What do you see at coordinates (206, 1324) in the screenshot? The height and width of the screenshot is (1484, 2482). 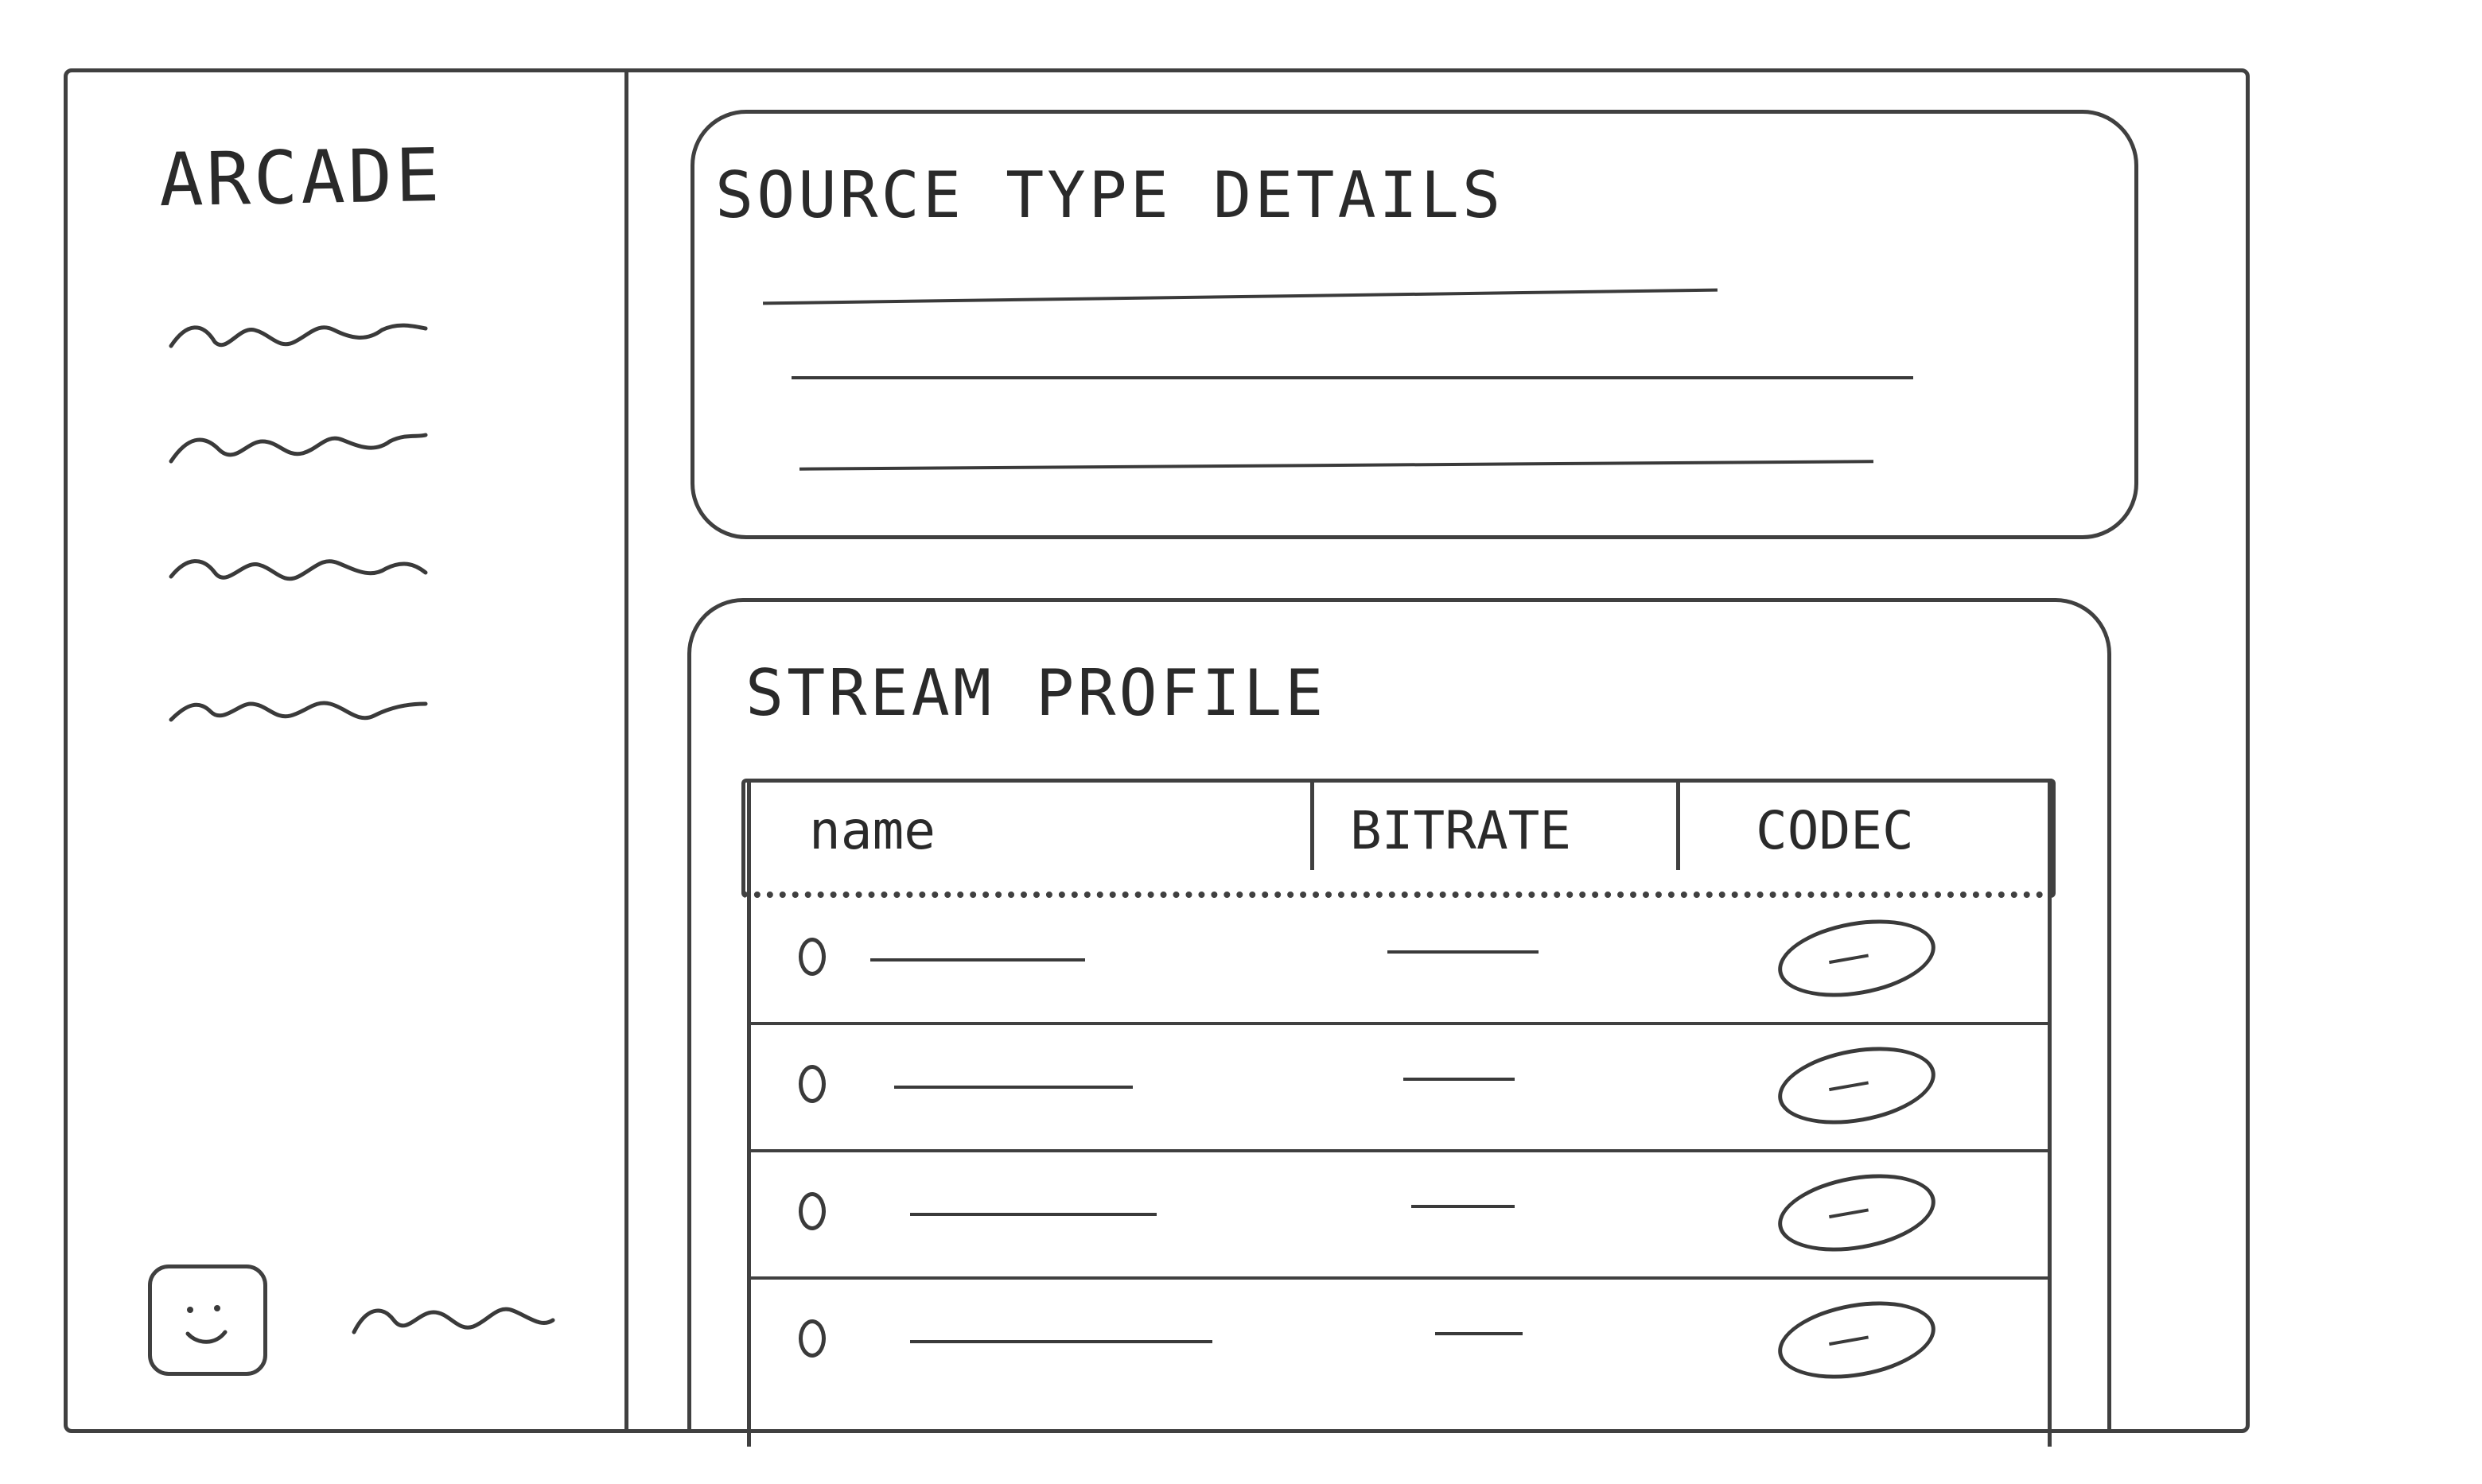 I see `smiley-face-icon` at bounding box center [206, 1324].